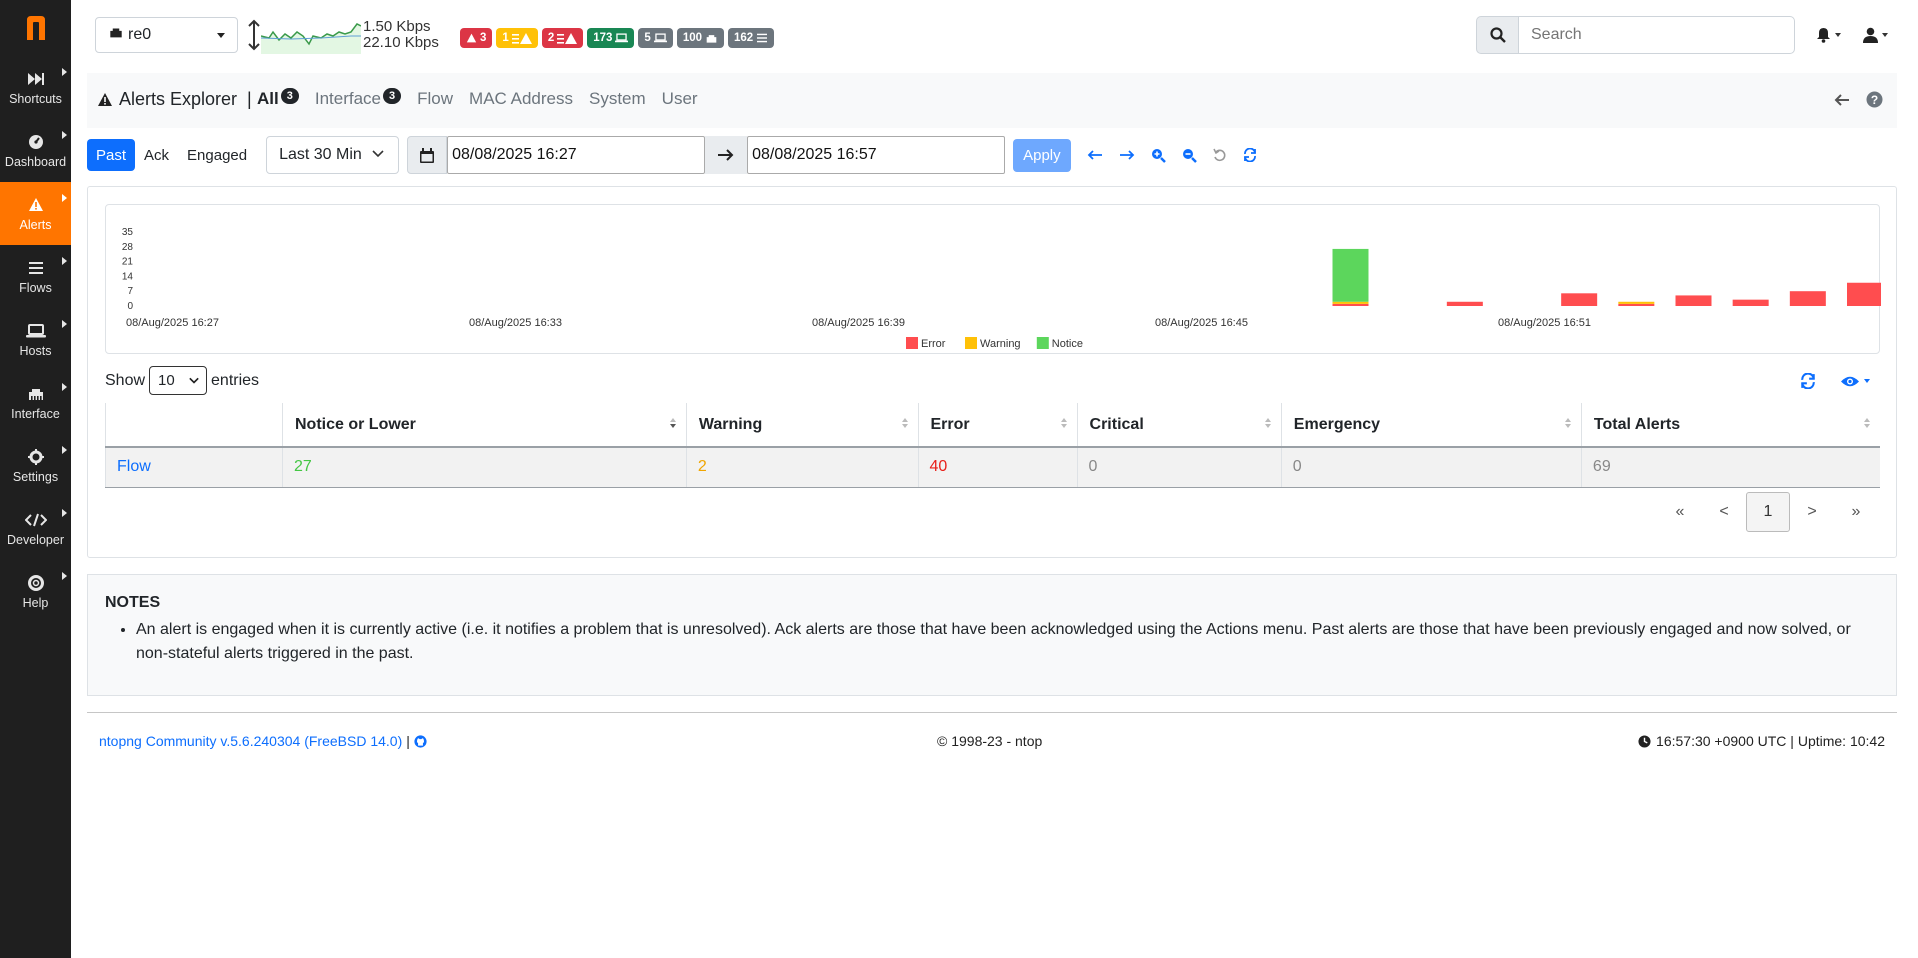  Describe the element at coordinates (1189, 155) in the screenshot. I see `zoom-out-icon` at that location.